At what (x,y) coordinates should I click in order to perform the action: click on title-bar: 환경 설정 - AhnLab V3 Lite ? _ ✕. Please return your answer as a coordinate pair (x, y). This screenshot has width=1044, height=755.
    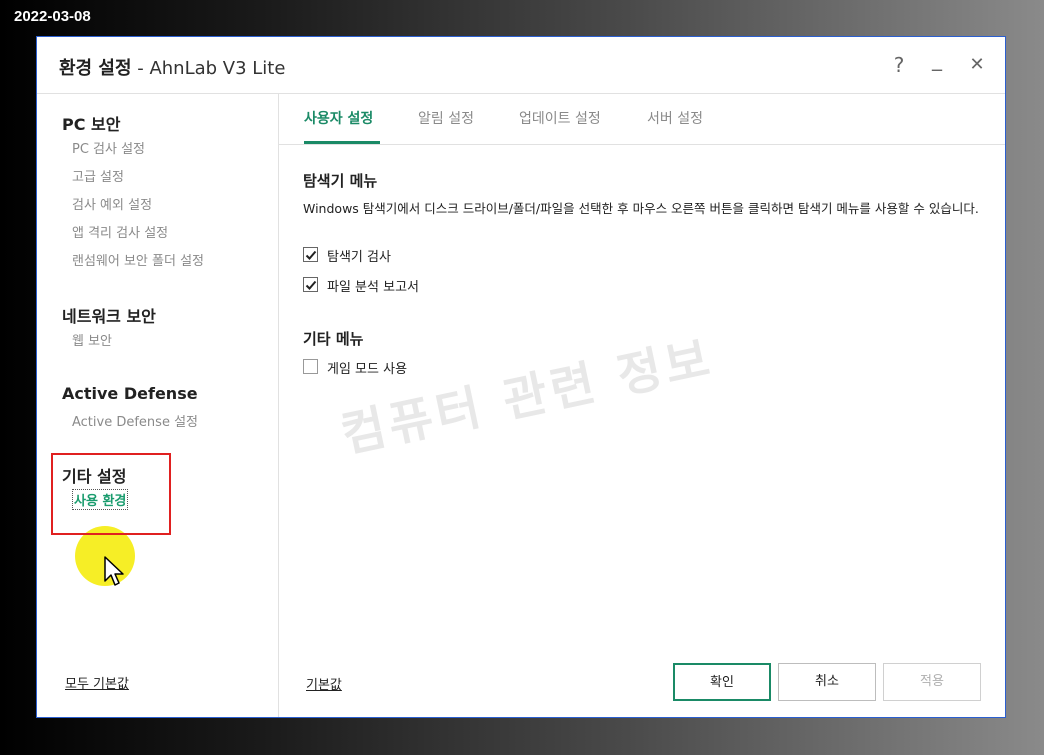
    Looking at the image, I should click on (521, 65).